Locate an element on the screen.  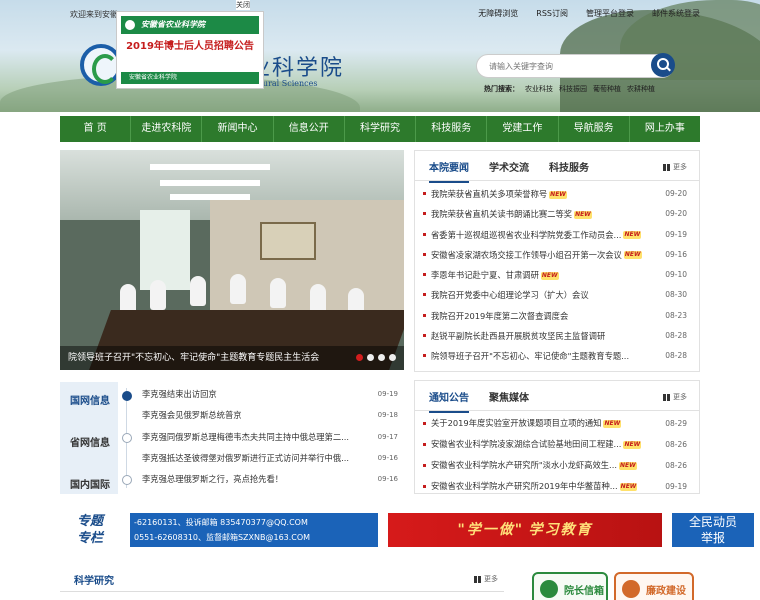
news-item-title: 赵锐平副院长赴西县开展脱贫攻坚民主监督调研 is located at coordinates (518, 336).